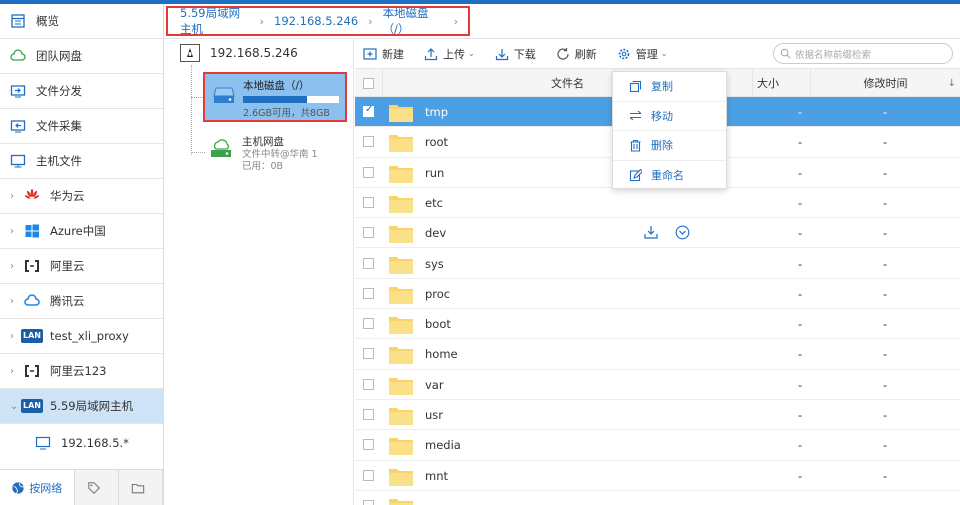  Describe the element at coordinates (434, 173) in the screenshot. I see `file-name: run` at that location.